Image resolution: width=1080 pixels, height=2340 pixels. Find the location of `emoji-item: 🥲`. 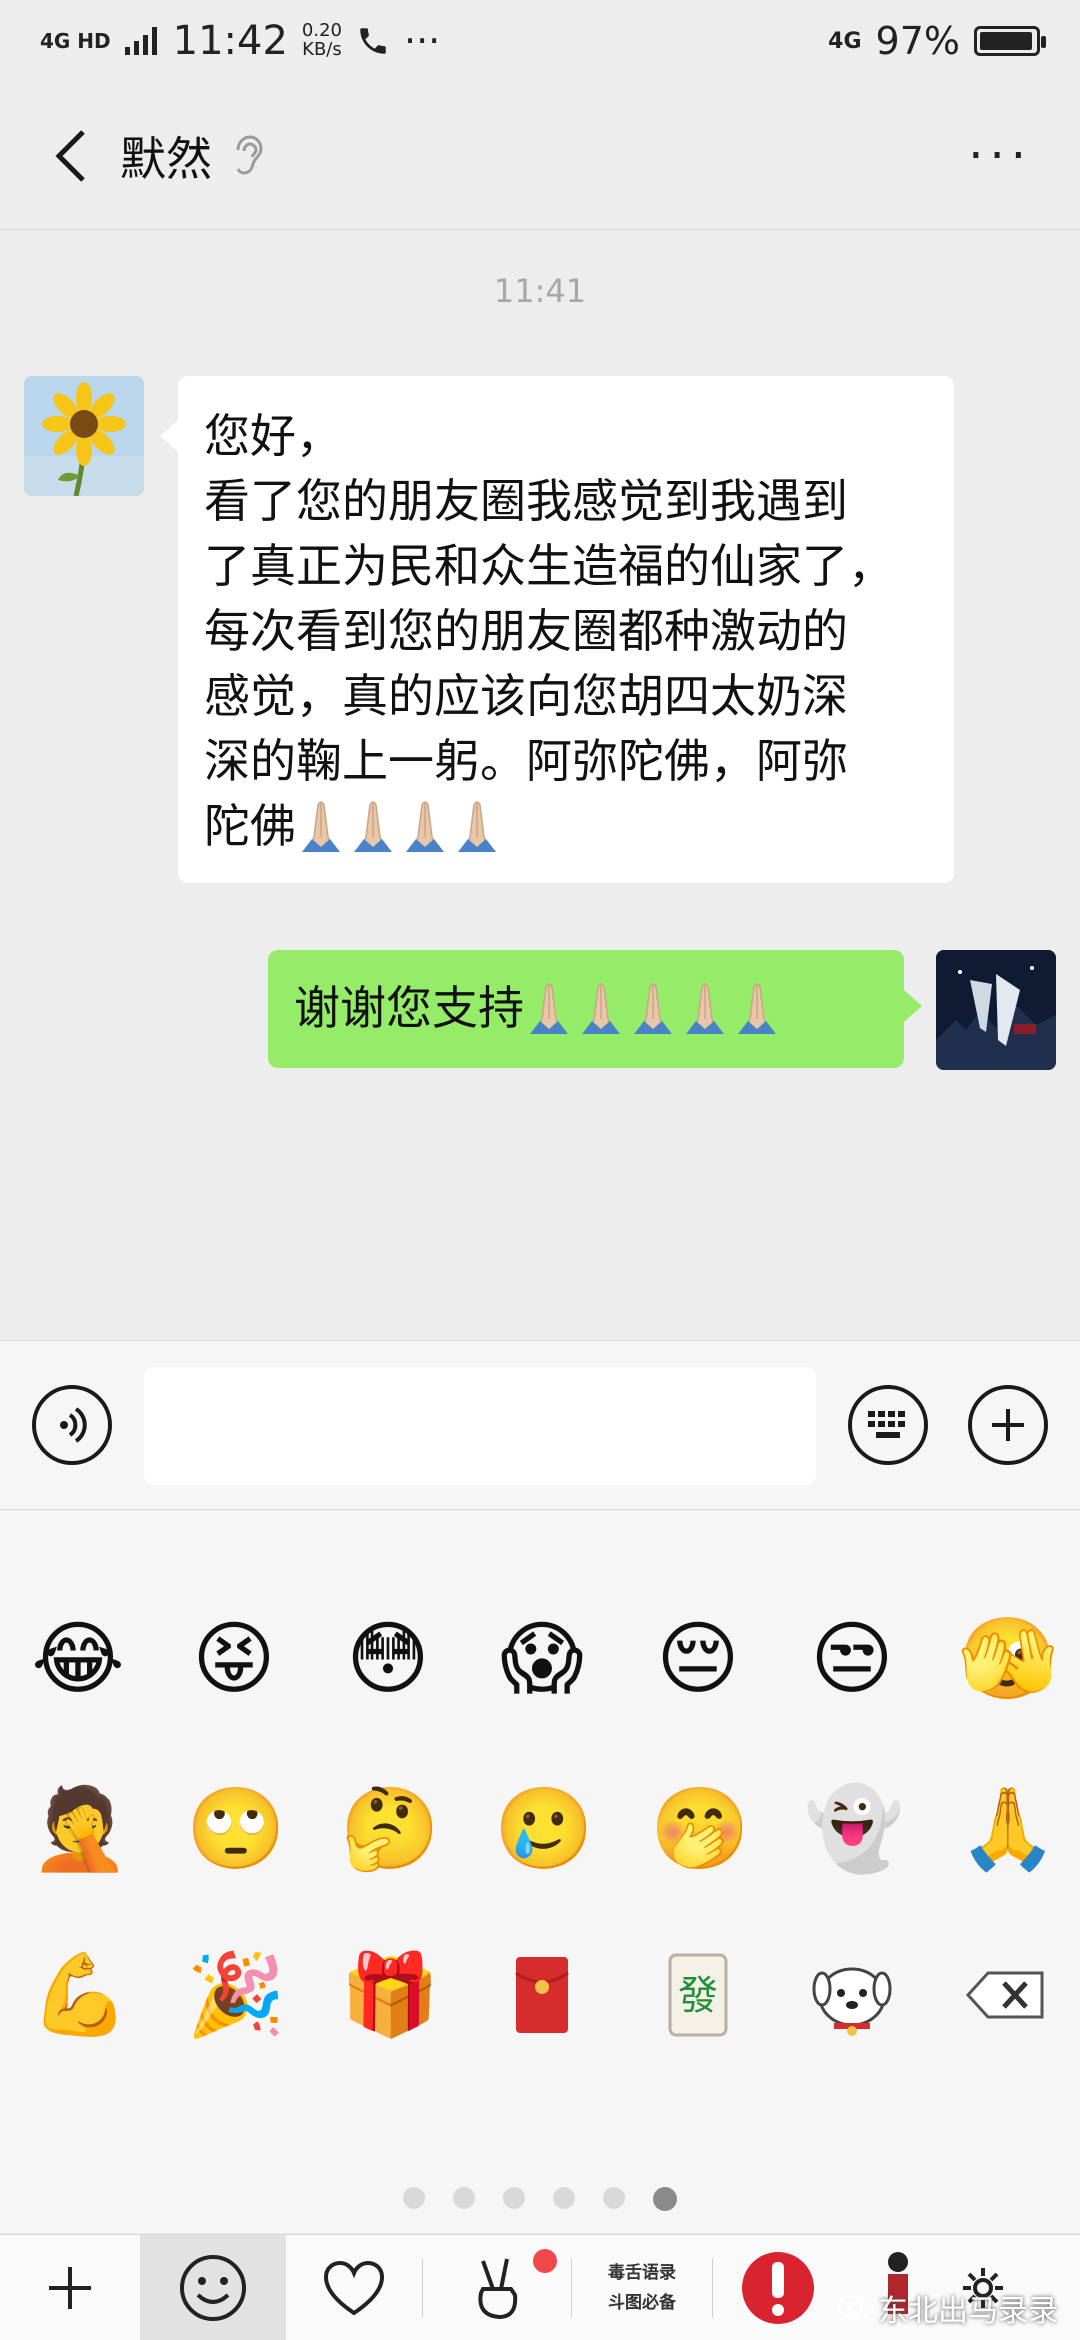

emoji-item: 🥲 is located at coordinates (544, 1829).